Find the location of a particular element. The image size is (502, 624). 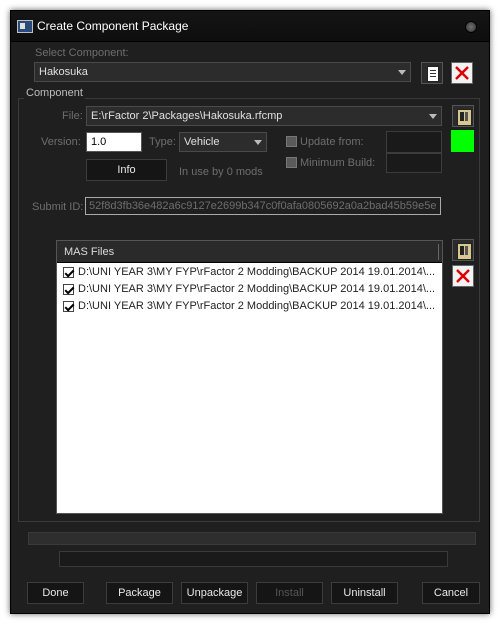

info-button: Info is located at coordinates (126, 170).